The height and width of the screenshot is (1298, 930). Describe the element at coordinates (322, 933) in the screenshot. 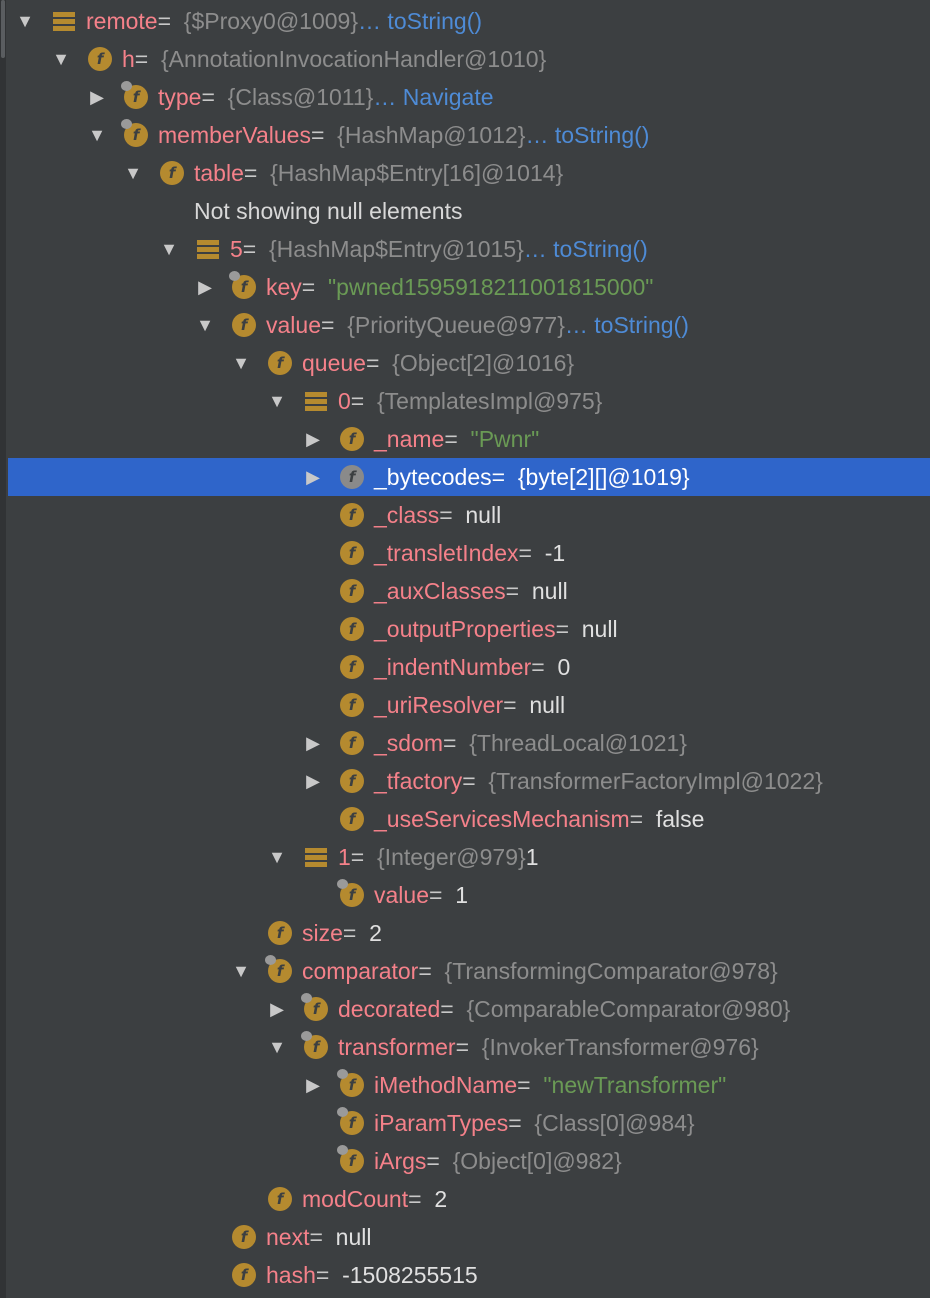

I see `variable-name: size` at that location.